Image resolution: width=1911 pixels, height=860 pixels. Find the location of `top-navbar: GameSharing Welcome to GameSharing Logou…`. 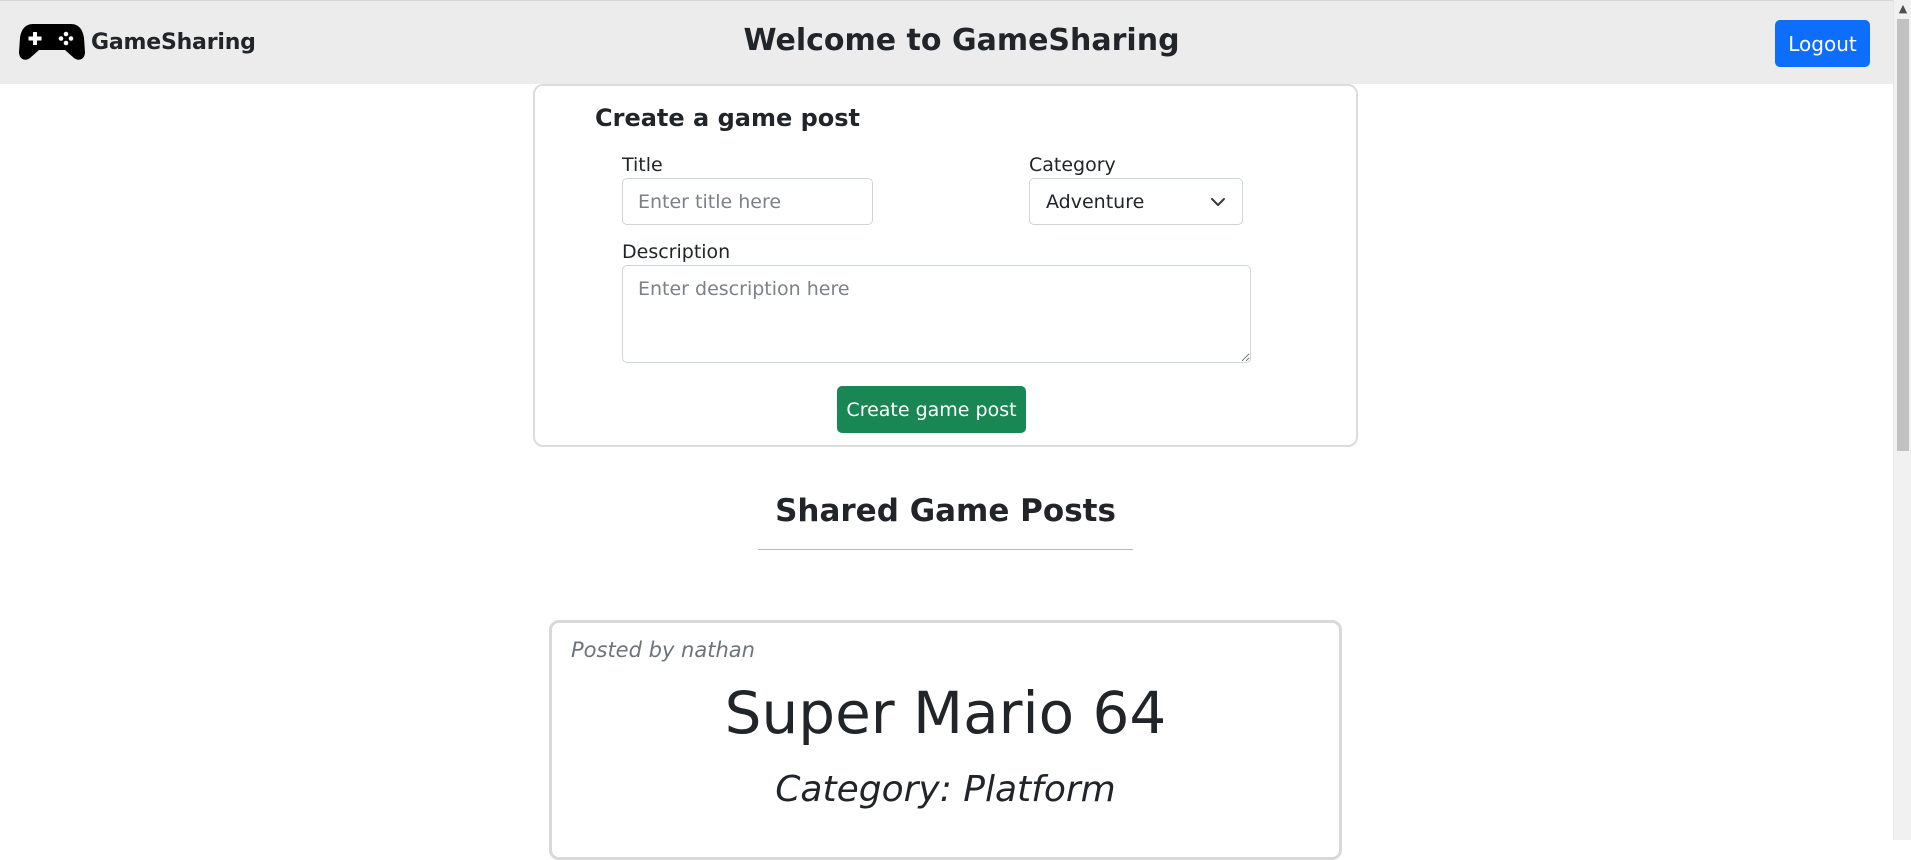

top-navbar: GameSharing Welcome to GameSharing Logou… is located at coordinates (946, 42).